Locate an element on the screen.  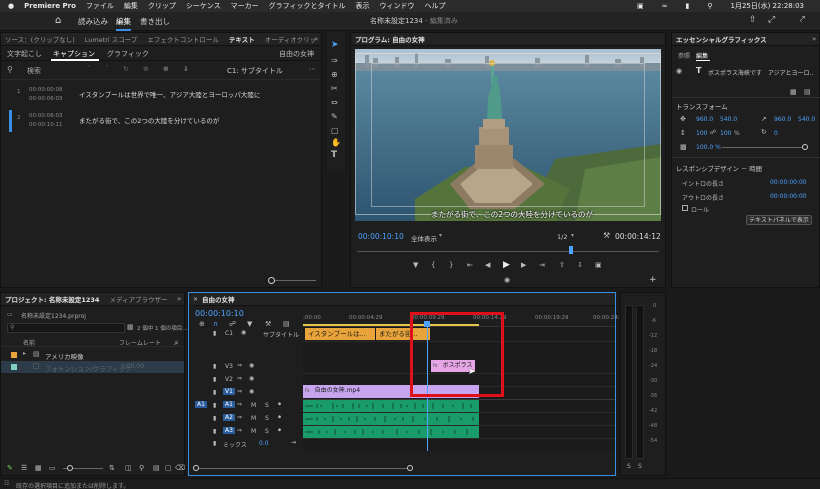
mix-volume: 0.0 is located at coordinates (264, 443).